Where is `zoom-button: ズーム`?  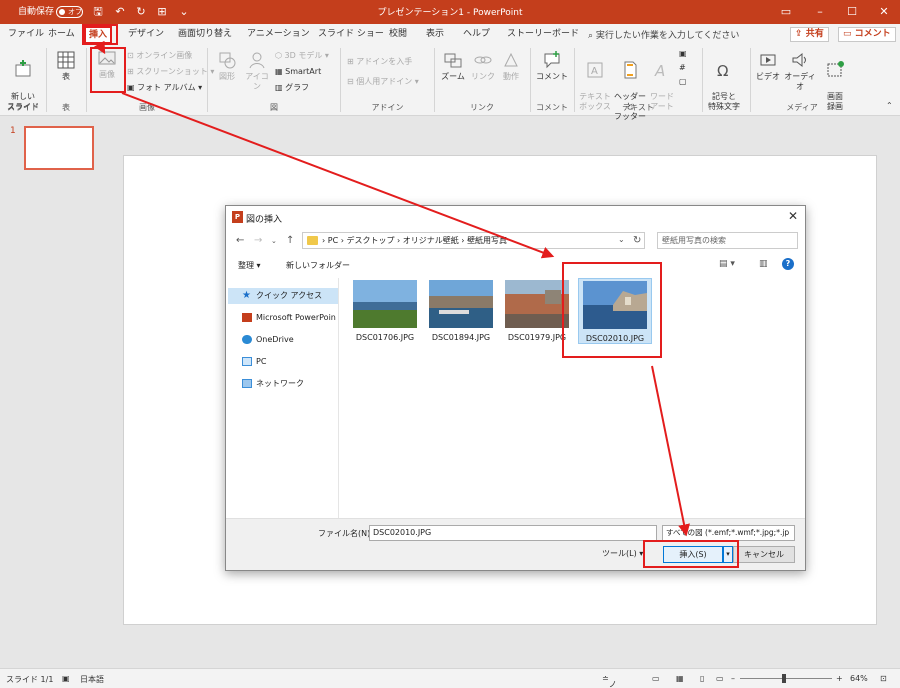
zoom-button: ズーム is located at coordinates (453, 66).